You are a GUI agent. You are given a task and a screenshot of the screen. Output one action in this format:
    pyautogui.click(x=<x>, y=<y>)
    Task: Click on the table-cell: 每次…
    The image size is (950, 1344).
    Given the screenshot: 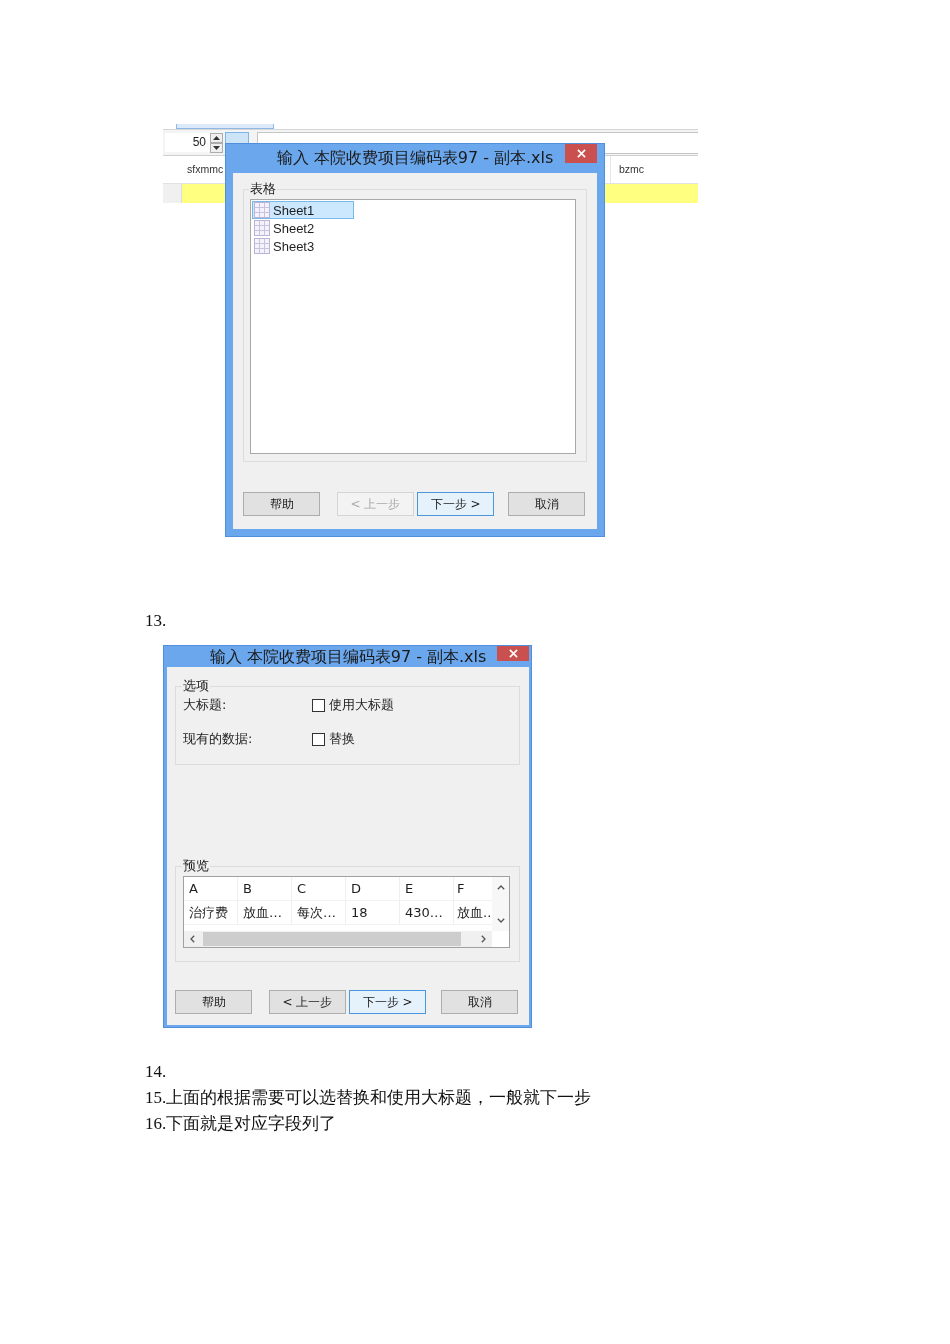 What is the action you would take?
    pyautogui.click(x=319, y=913)
    